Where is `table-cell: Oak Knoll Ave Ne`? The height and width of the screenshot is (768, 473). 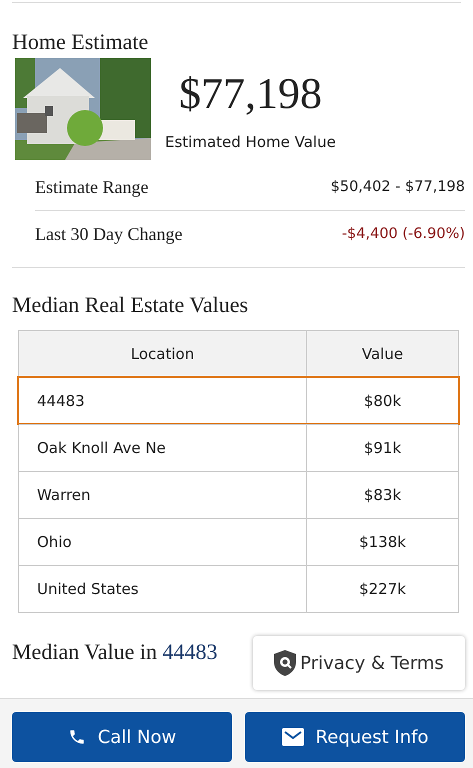
table-cell: Oak Knoll Ave Ne is located at coordinates (163, 448).